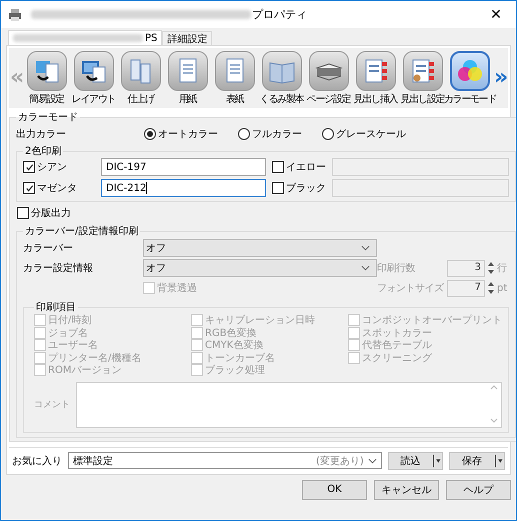 The width and height of the screenshot is (517, 521). I want to click on input-field: DIC-212, so click(183, 188).